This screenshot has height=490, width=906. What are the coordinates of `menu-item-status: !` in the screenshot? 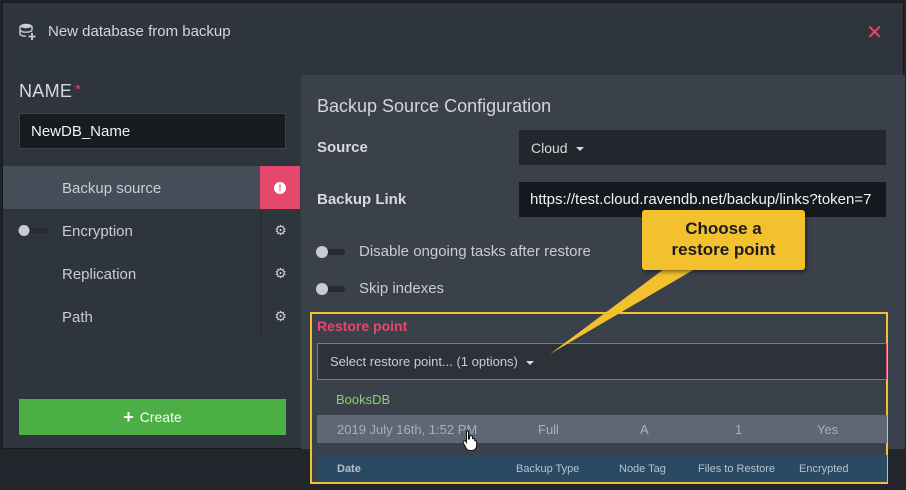 It's located at (280, 187).